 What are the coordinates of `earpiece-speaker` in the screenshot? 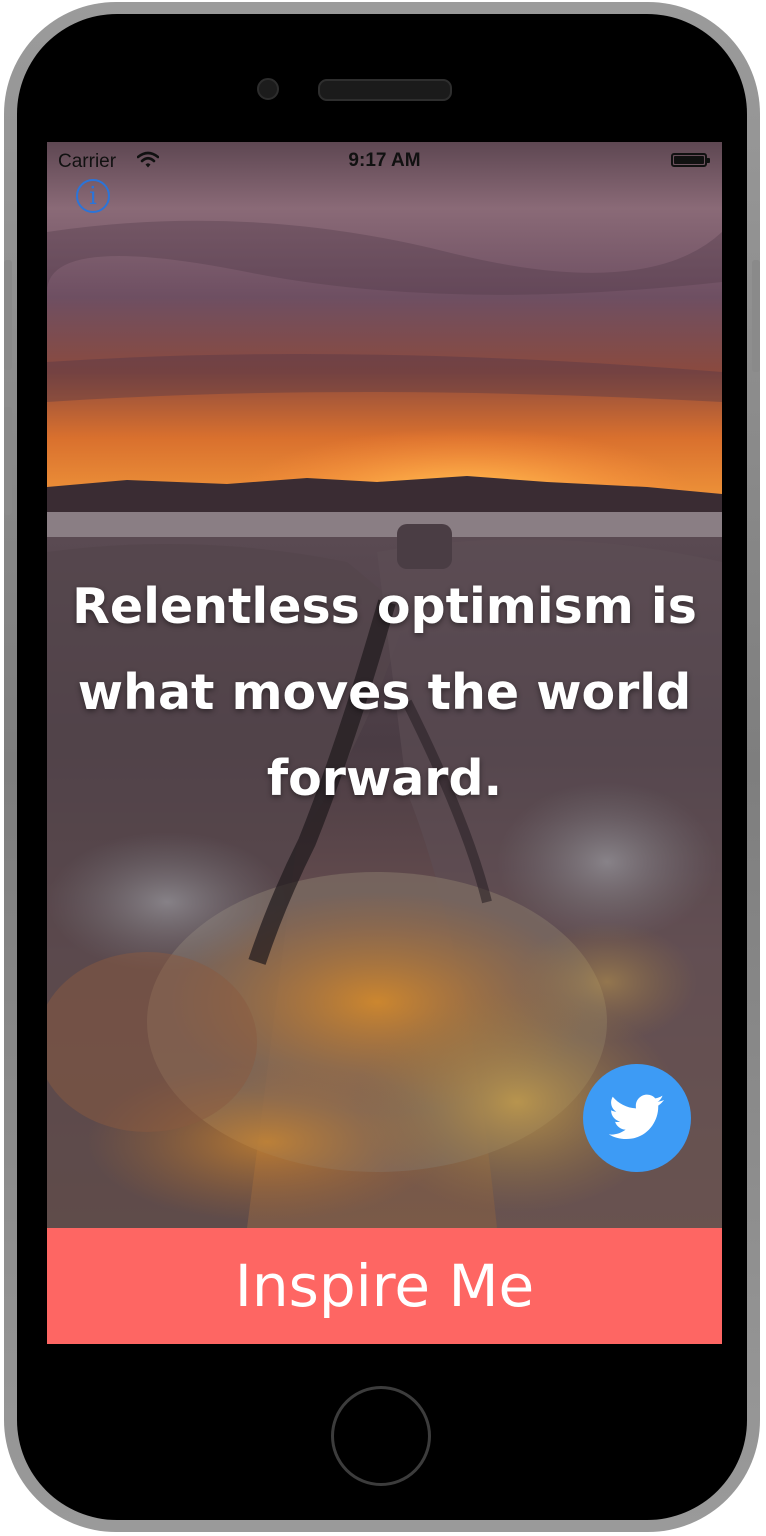 It's located at (385, 90).